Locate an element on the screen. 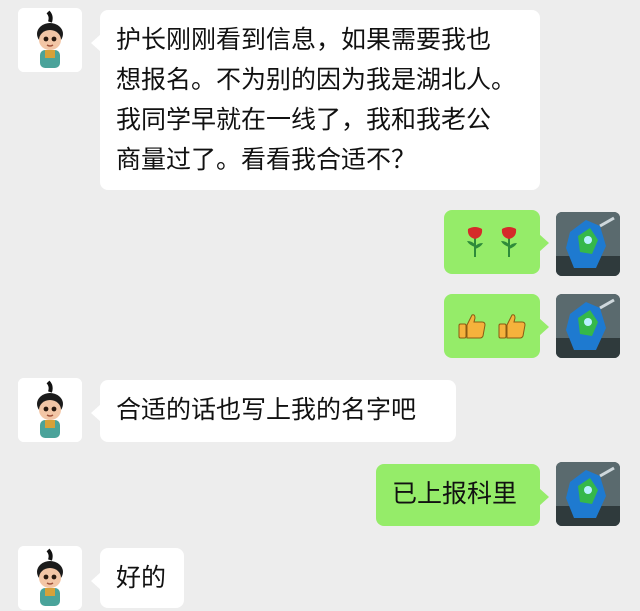  message-line: 已上报科里 is located at coordinates (455, 493).